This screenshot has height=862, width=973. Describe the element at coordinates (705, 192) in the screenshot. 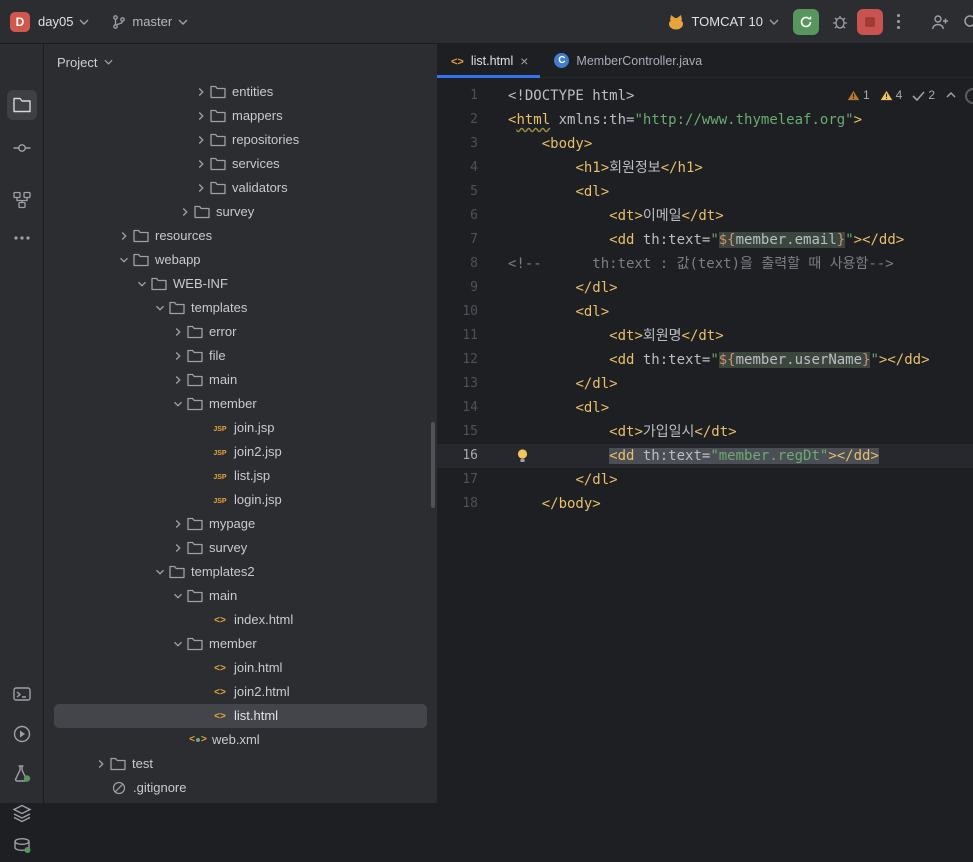

I see `code-line-5: 5 <dl>` at that location.